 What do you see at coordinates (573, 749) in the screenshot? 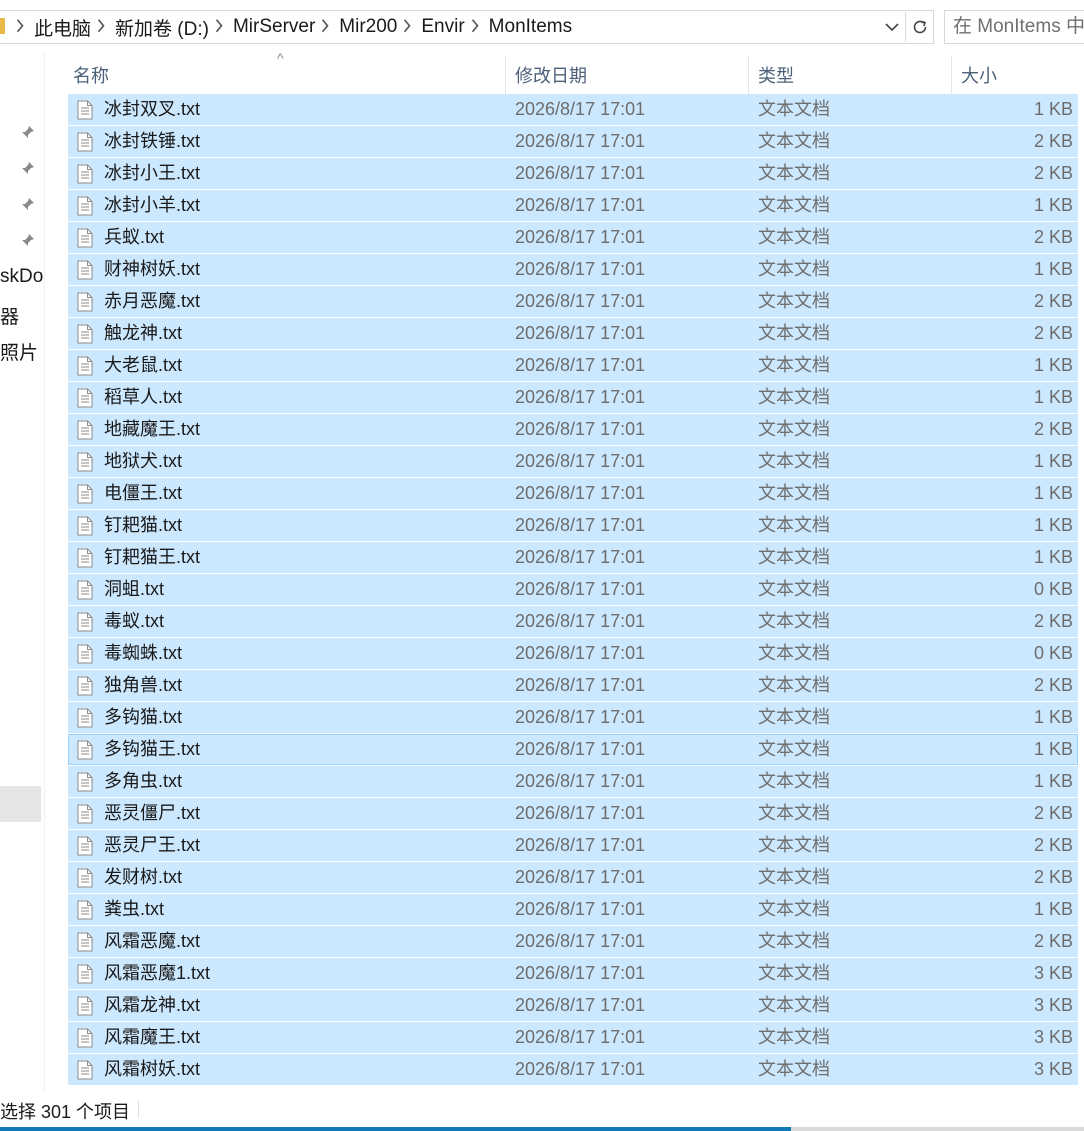
I see `file-row: 多钩猫王.txt 2026/8/17 17:01 文本文档 1 KB` at bounding box center [573, 749].